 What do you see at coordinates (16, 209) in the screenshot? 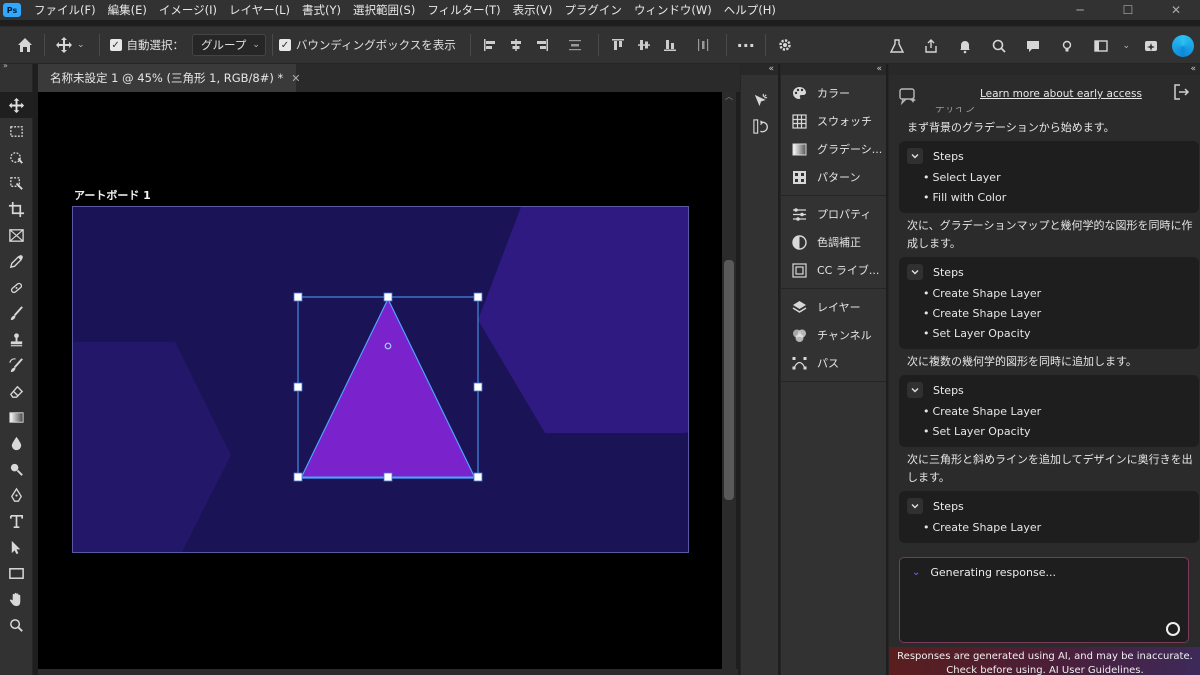
I see `crop-tool-icon` at bounding box center [16, 209].